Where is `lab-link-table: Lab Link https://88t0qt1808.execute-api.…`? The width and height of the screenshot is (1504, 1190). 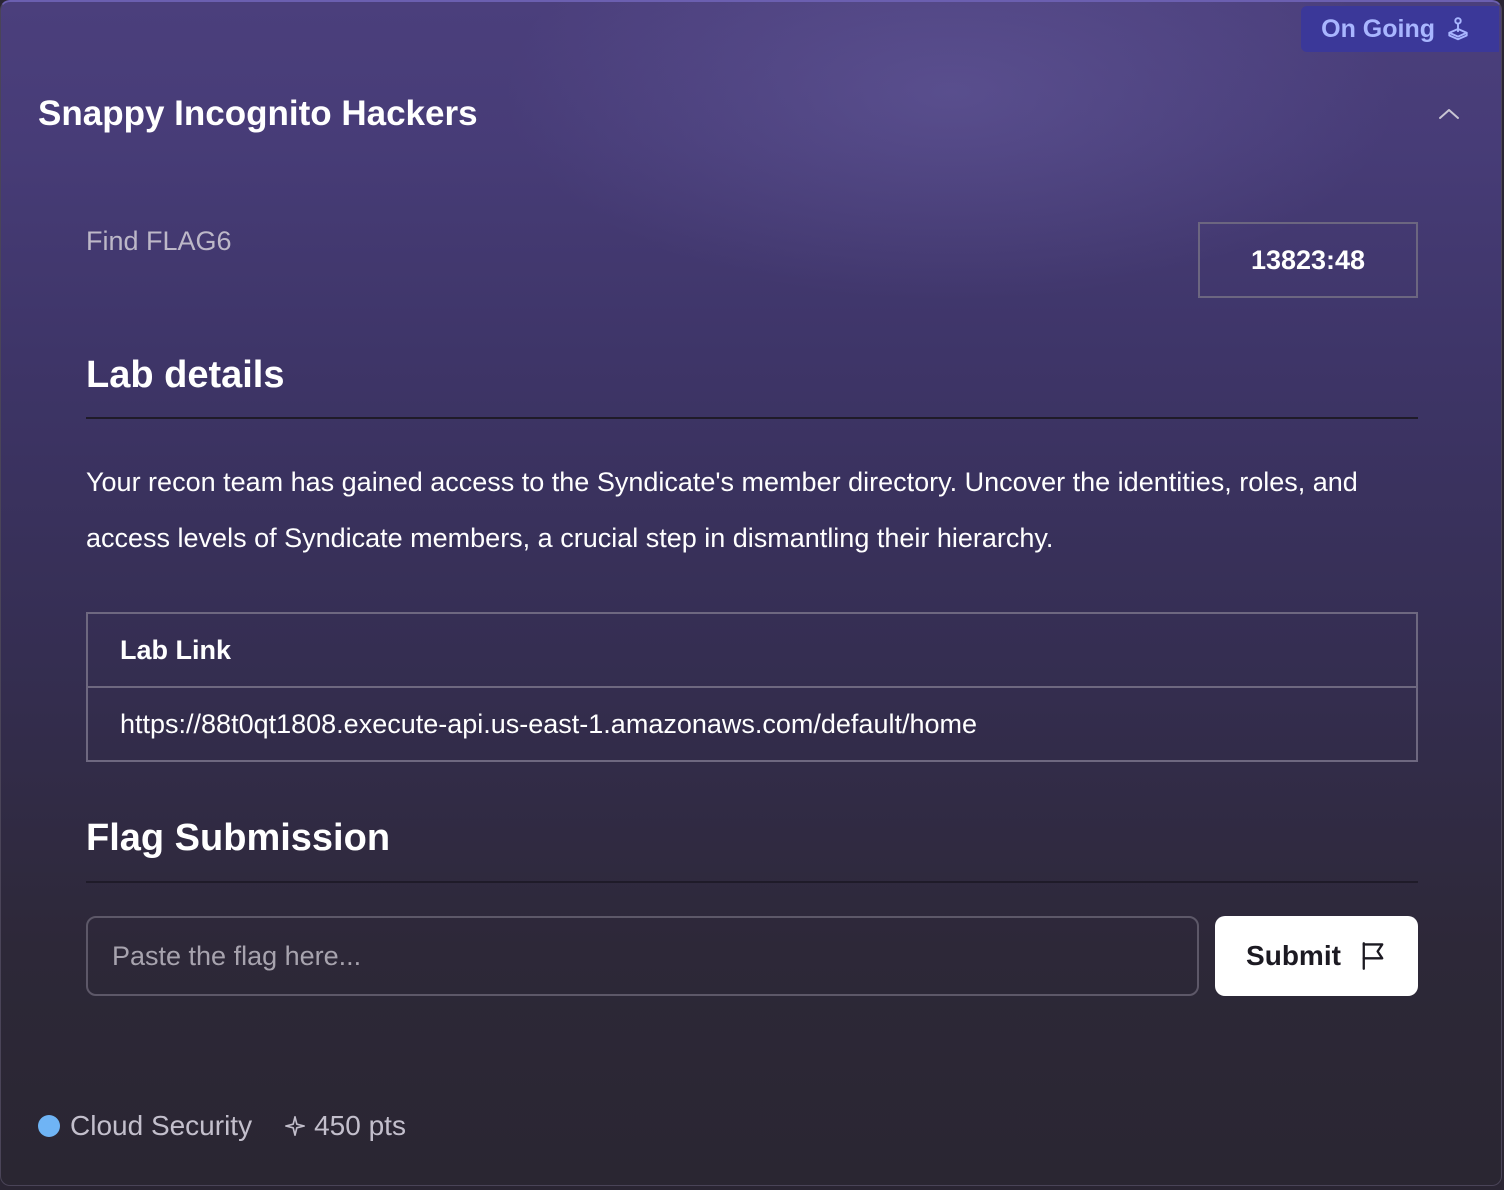
lab-link-table: Lab Link https://88t0qt1808.execute-api.… is located at coordinates (752, 687).